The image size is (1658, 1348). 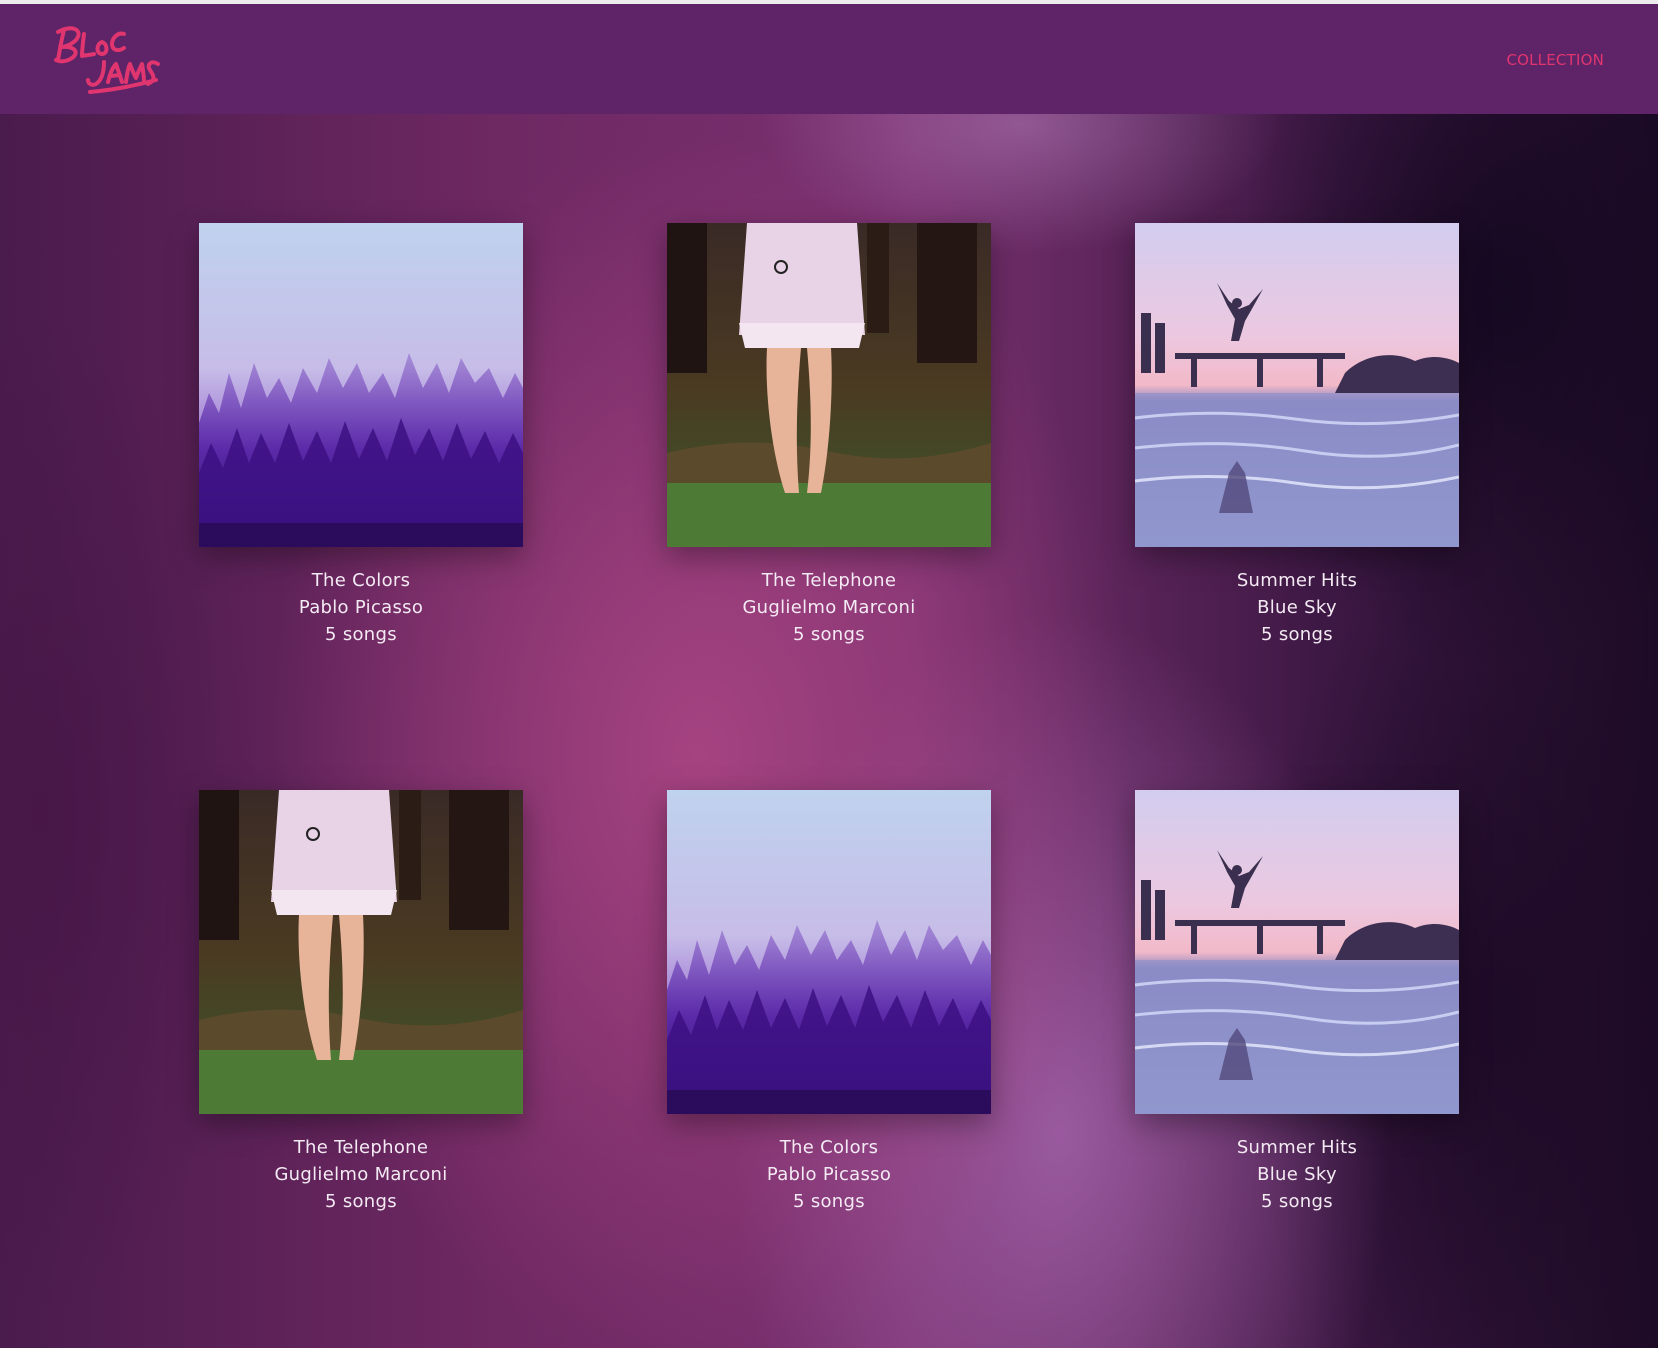 I want to click on navbar: COLLECTION, so click(x=829, y=59).